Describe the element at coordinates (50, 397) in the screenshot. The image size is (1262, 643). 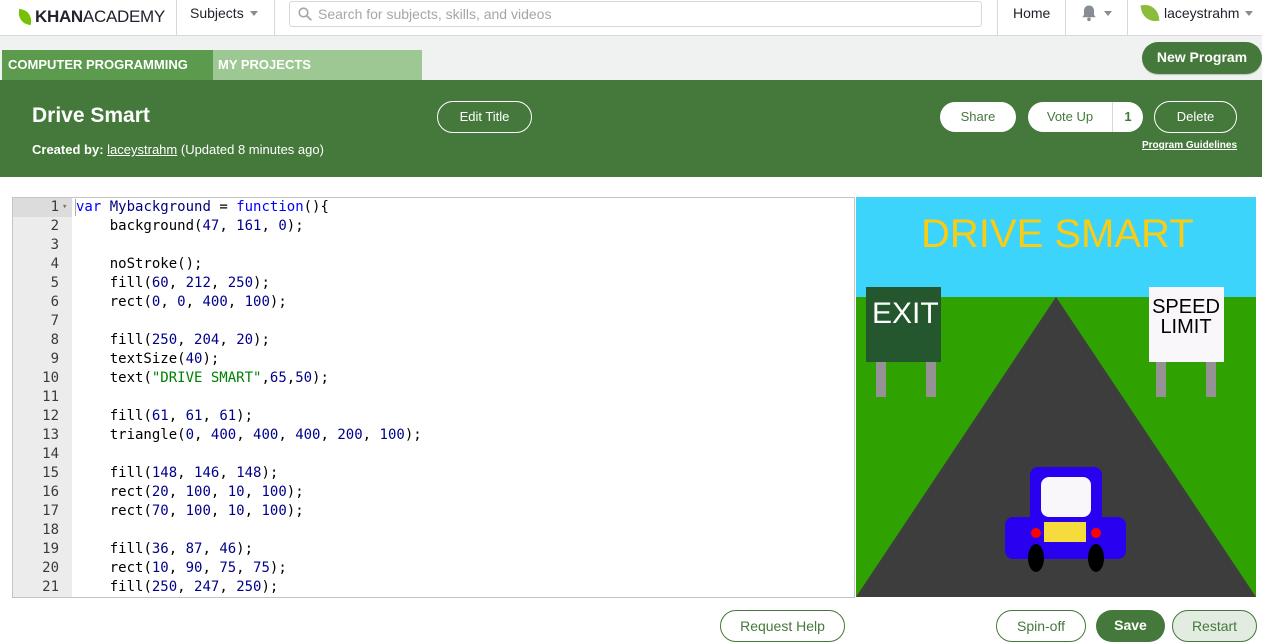
I see `line-number: 11` at that location.